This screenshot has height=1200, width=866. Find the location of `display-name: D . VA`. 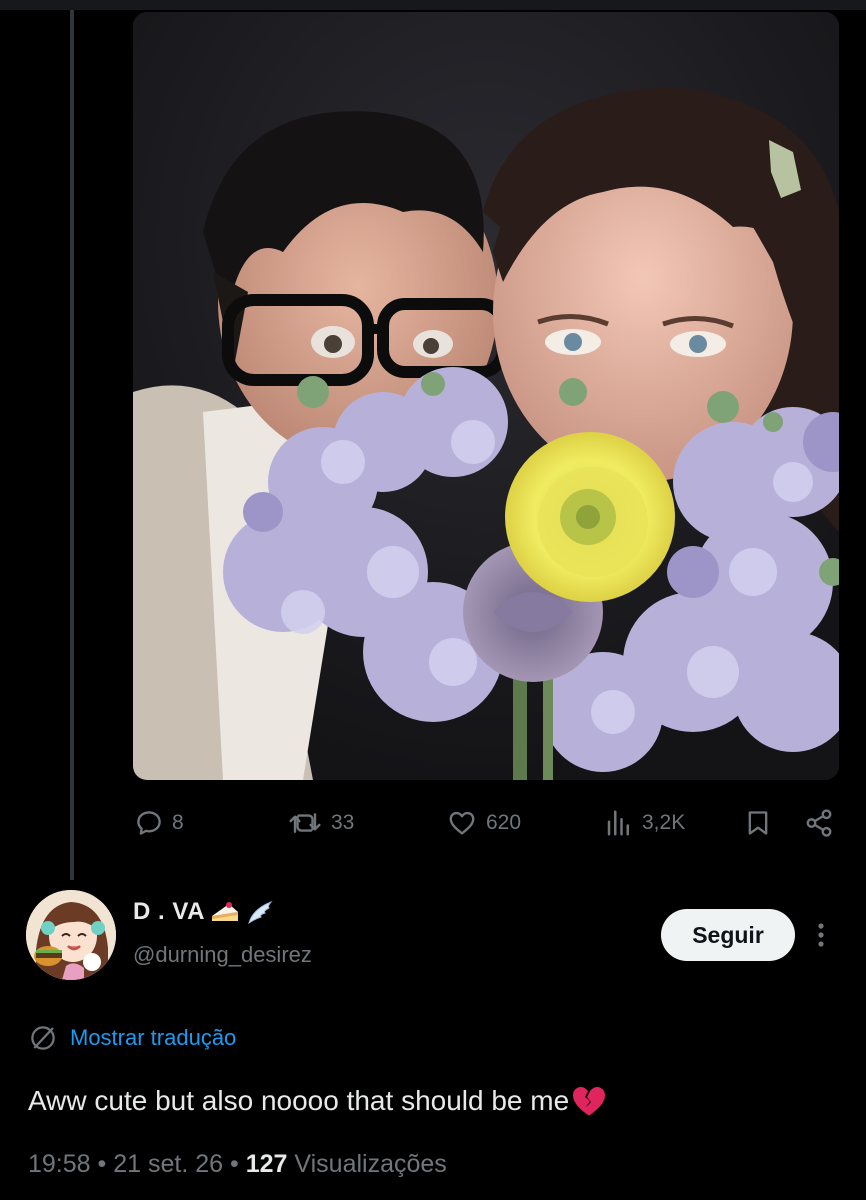

display-name: D . VA is located at coordinates (204, 912).